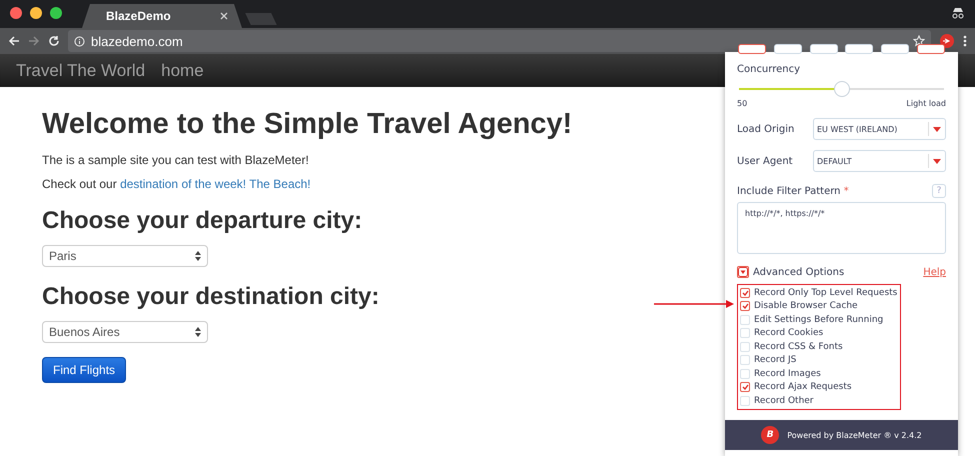 The height and width of the screenshot is (456, 975). I want to click on concurrency-value: 50, so click(742, 103).